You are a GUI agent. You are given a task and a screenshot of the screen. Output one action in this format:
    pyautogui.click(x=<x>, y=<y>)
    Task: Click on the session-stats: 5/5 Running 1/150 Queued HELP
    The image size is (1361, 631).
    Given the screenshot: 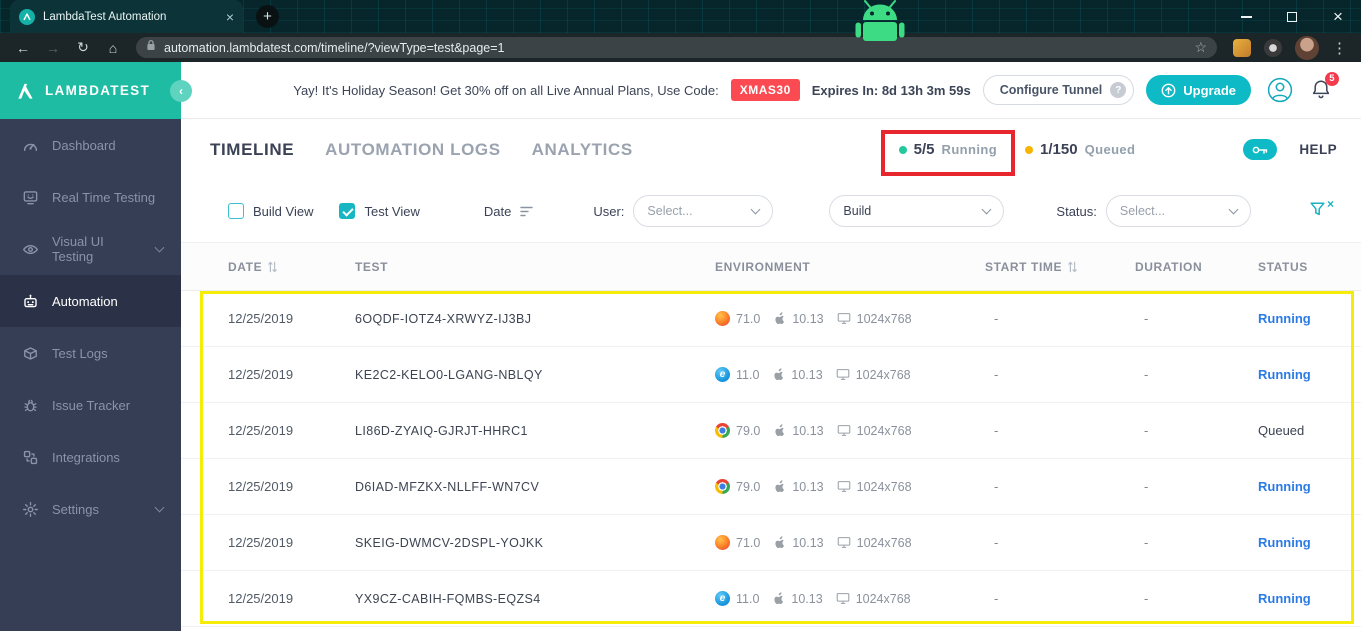 What is the action you would take?
    pyautogui.click(x=1129, y=149)
    